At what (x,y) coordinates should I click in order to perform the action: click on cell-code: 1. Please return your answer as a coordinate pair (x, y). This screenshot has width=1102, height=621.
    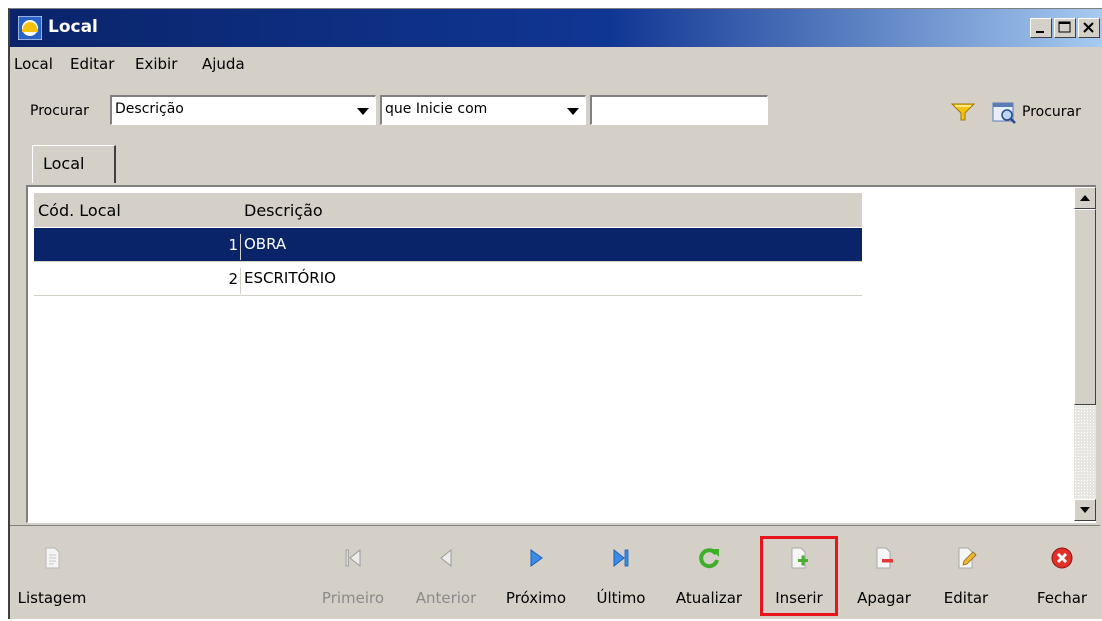
    Looking at the image, I should click on (233, 245).